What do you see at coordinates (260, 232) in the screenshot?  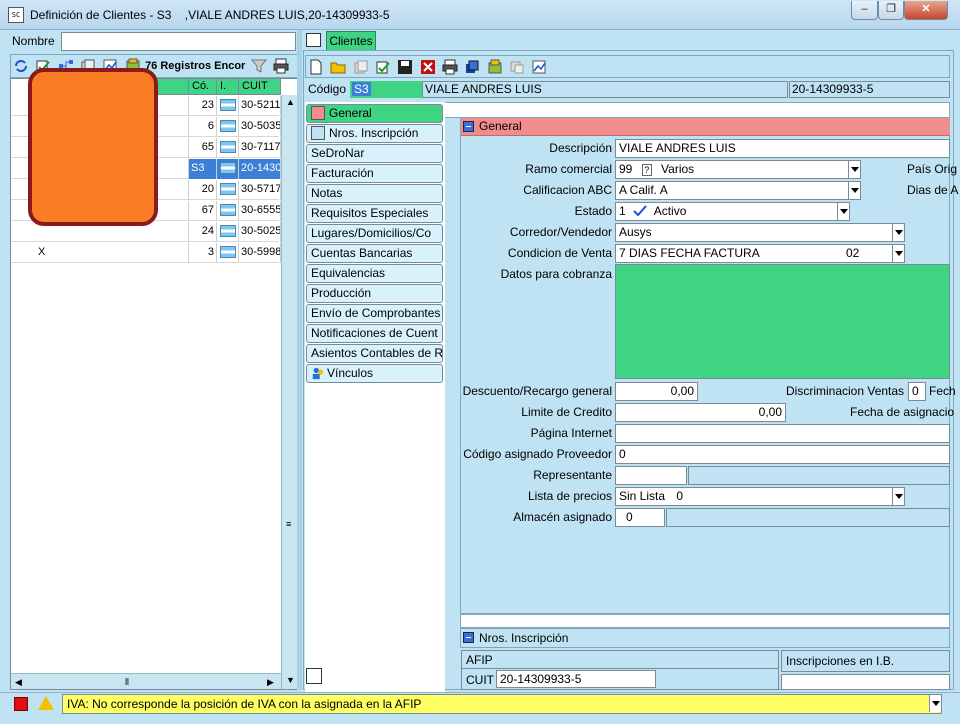 I see `cell-cuit: 30-5025` at bounding box center [260, 232].